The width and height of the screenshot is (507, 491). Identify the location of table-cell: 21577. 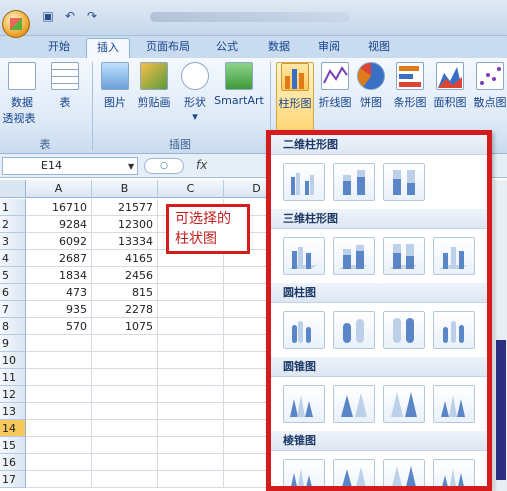
(125, 207).